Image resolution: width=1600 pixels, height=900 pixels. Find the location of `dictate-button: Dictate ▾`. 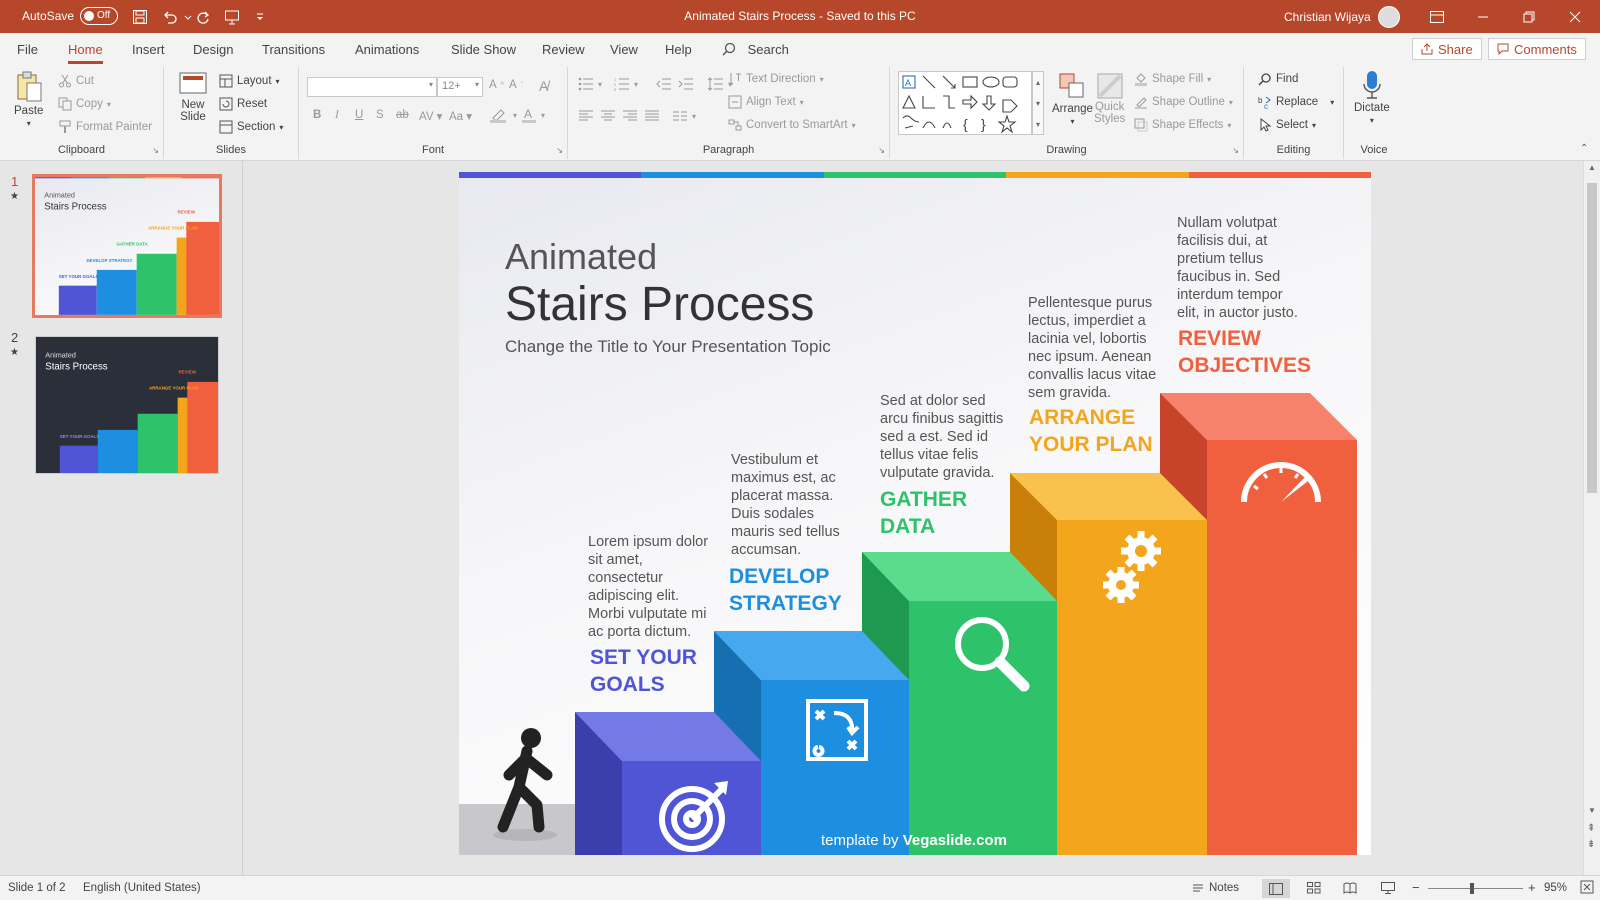

dictate-button: Dictate ▾ is located at coordinates (1372, 97).